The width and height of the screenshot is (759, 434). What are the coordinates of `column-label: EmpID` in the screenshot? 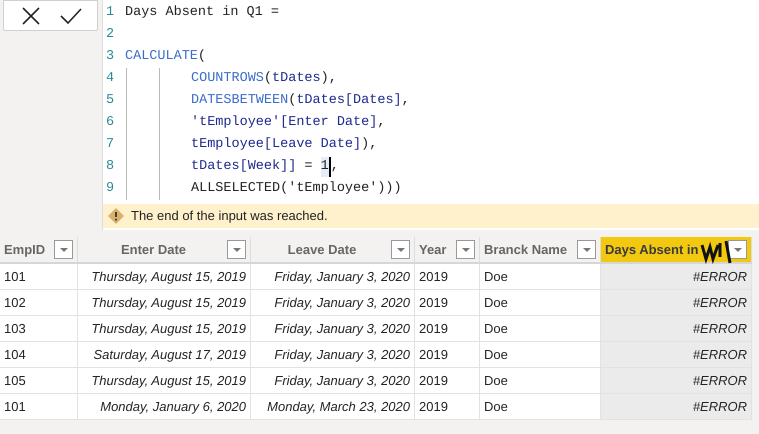 It's located at (25, 249).